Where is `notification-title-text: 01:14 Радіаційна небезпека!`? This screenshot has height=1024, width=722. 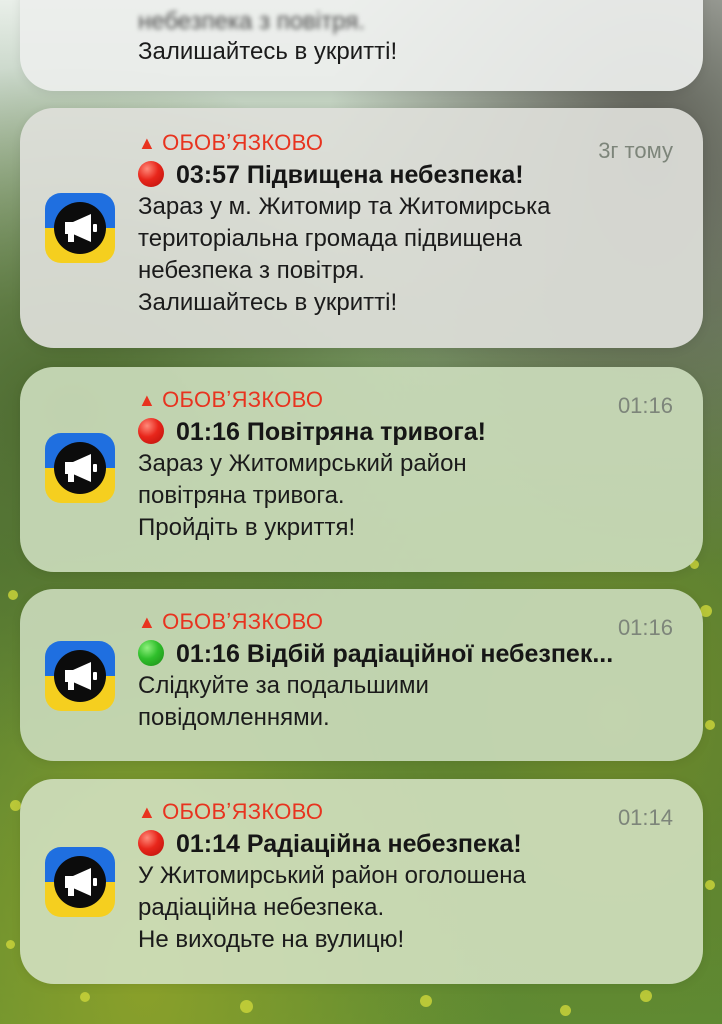
notification-title-text: 01:14 Радіаційна небезпека! is located at coordinates (349, 844).